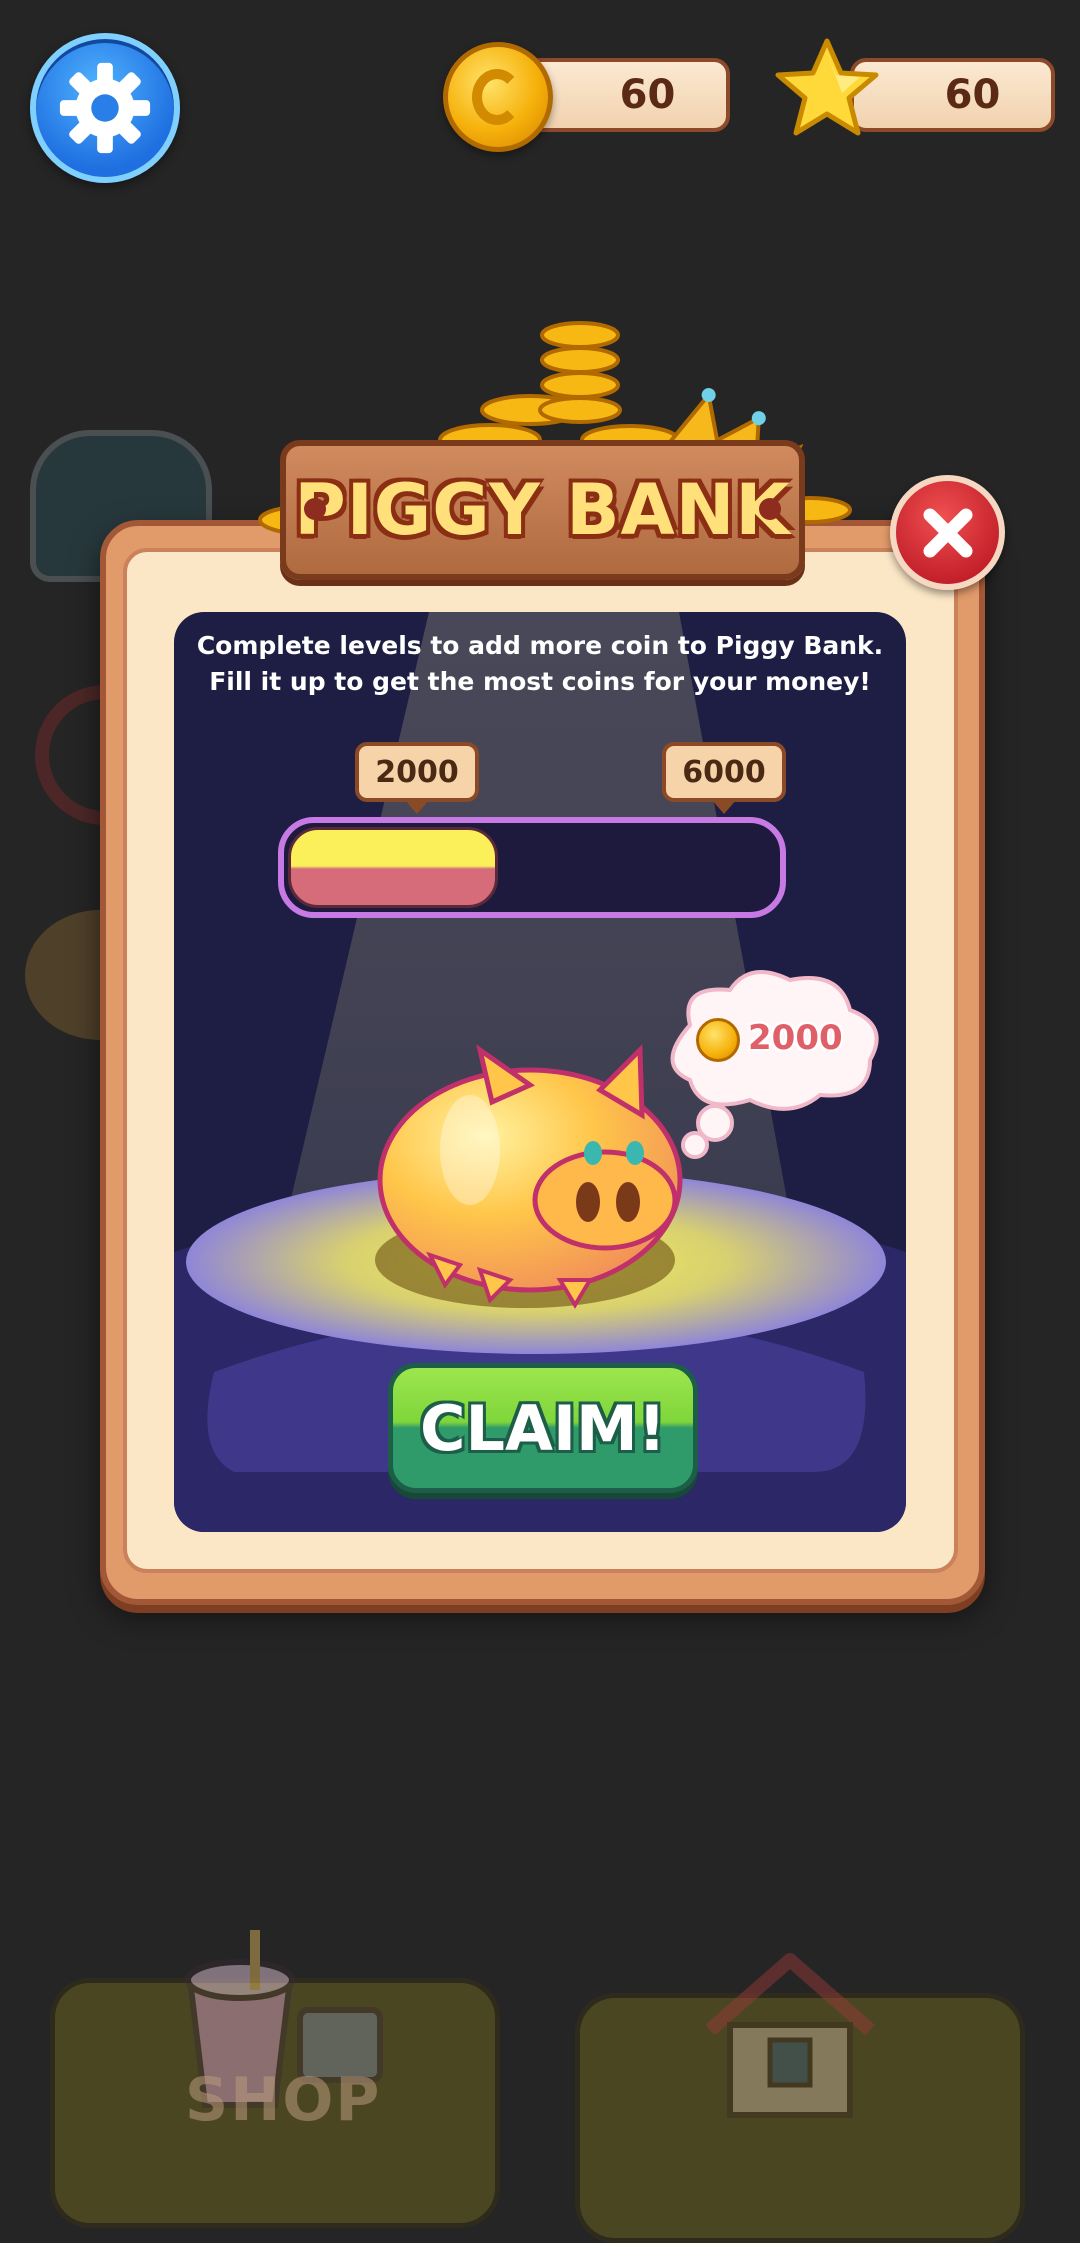 This screenshot has height=2243, width=1080. I want to click on shop-label: SHOP, so click(283, 2100).